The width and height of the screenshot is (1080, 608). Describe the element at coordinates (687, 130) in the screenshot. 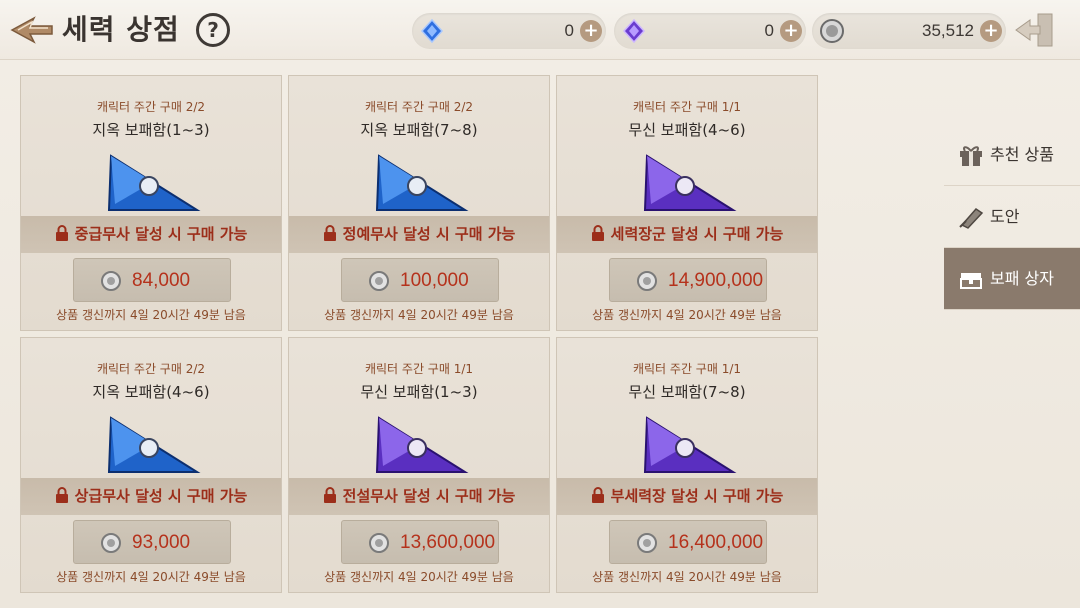

I see `item-name: 무신 보패함(4~6)` at that location.